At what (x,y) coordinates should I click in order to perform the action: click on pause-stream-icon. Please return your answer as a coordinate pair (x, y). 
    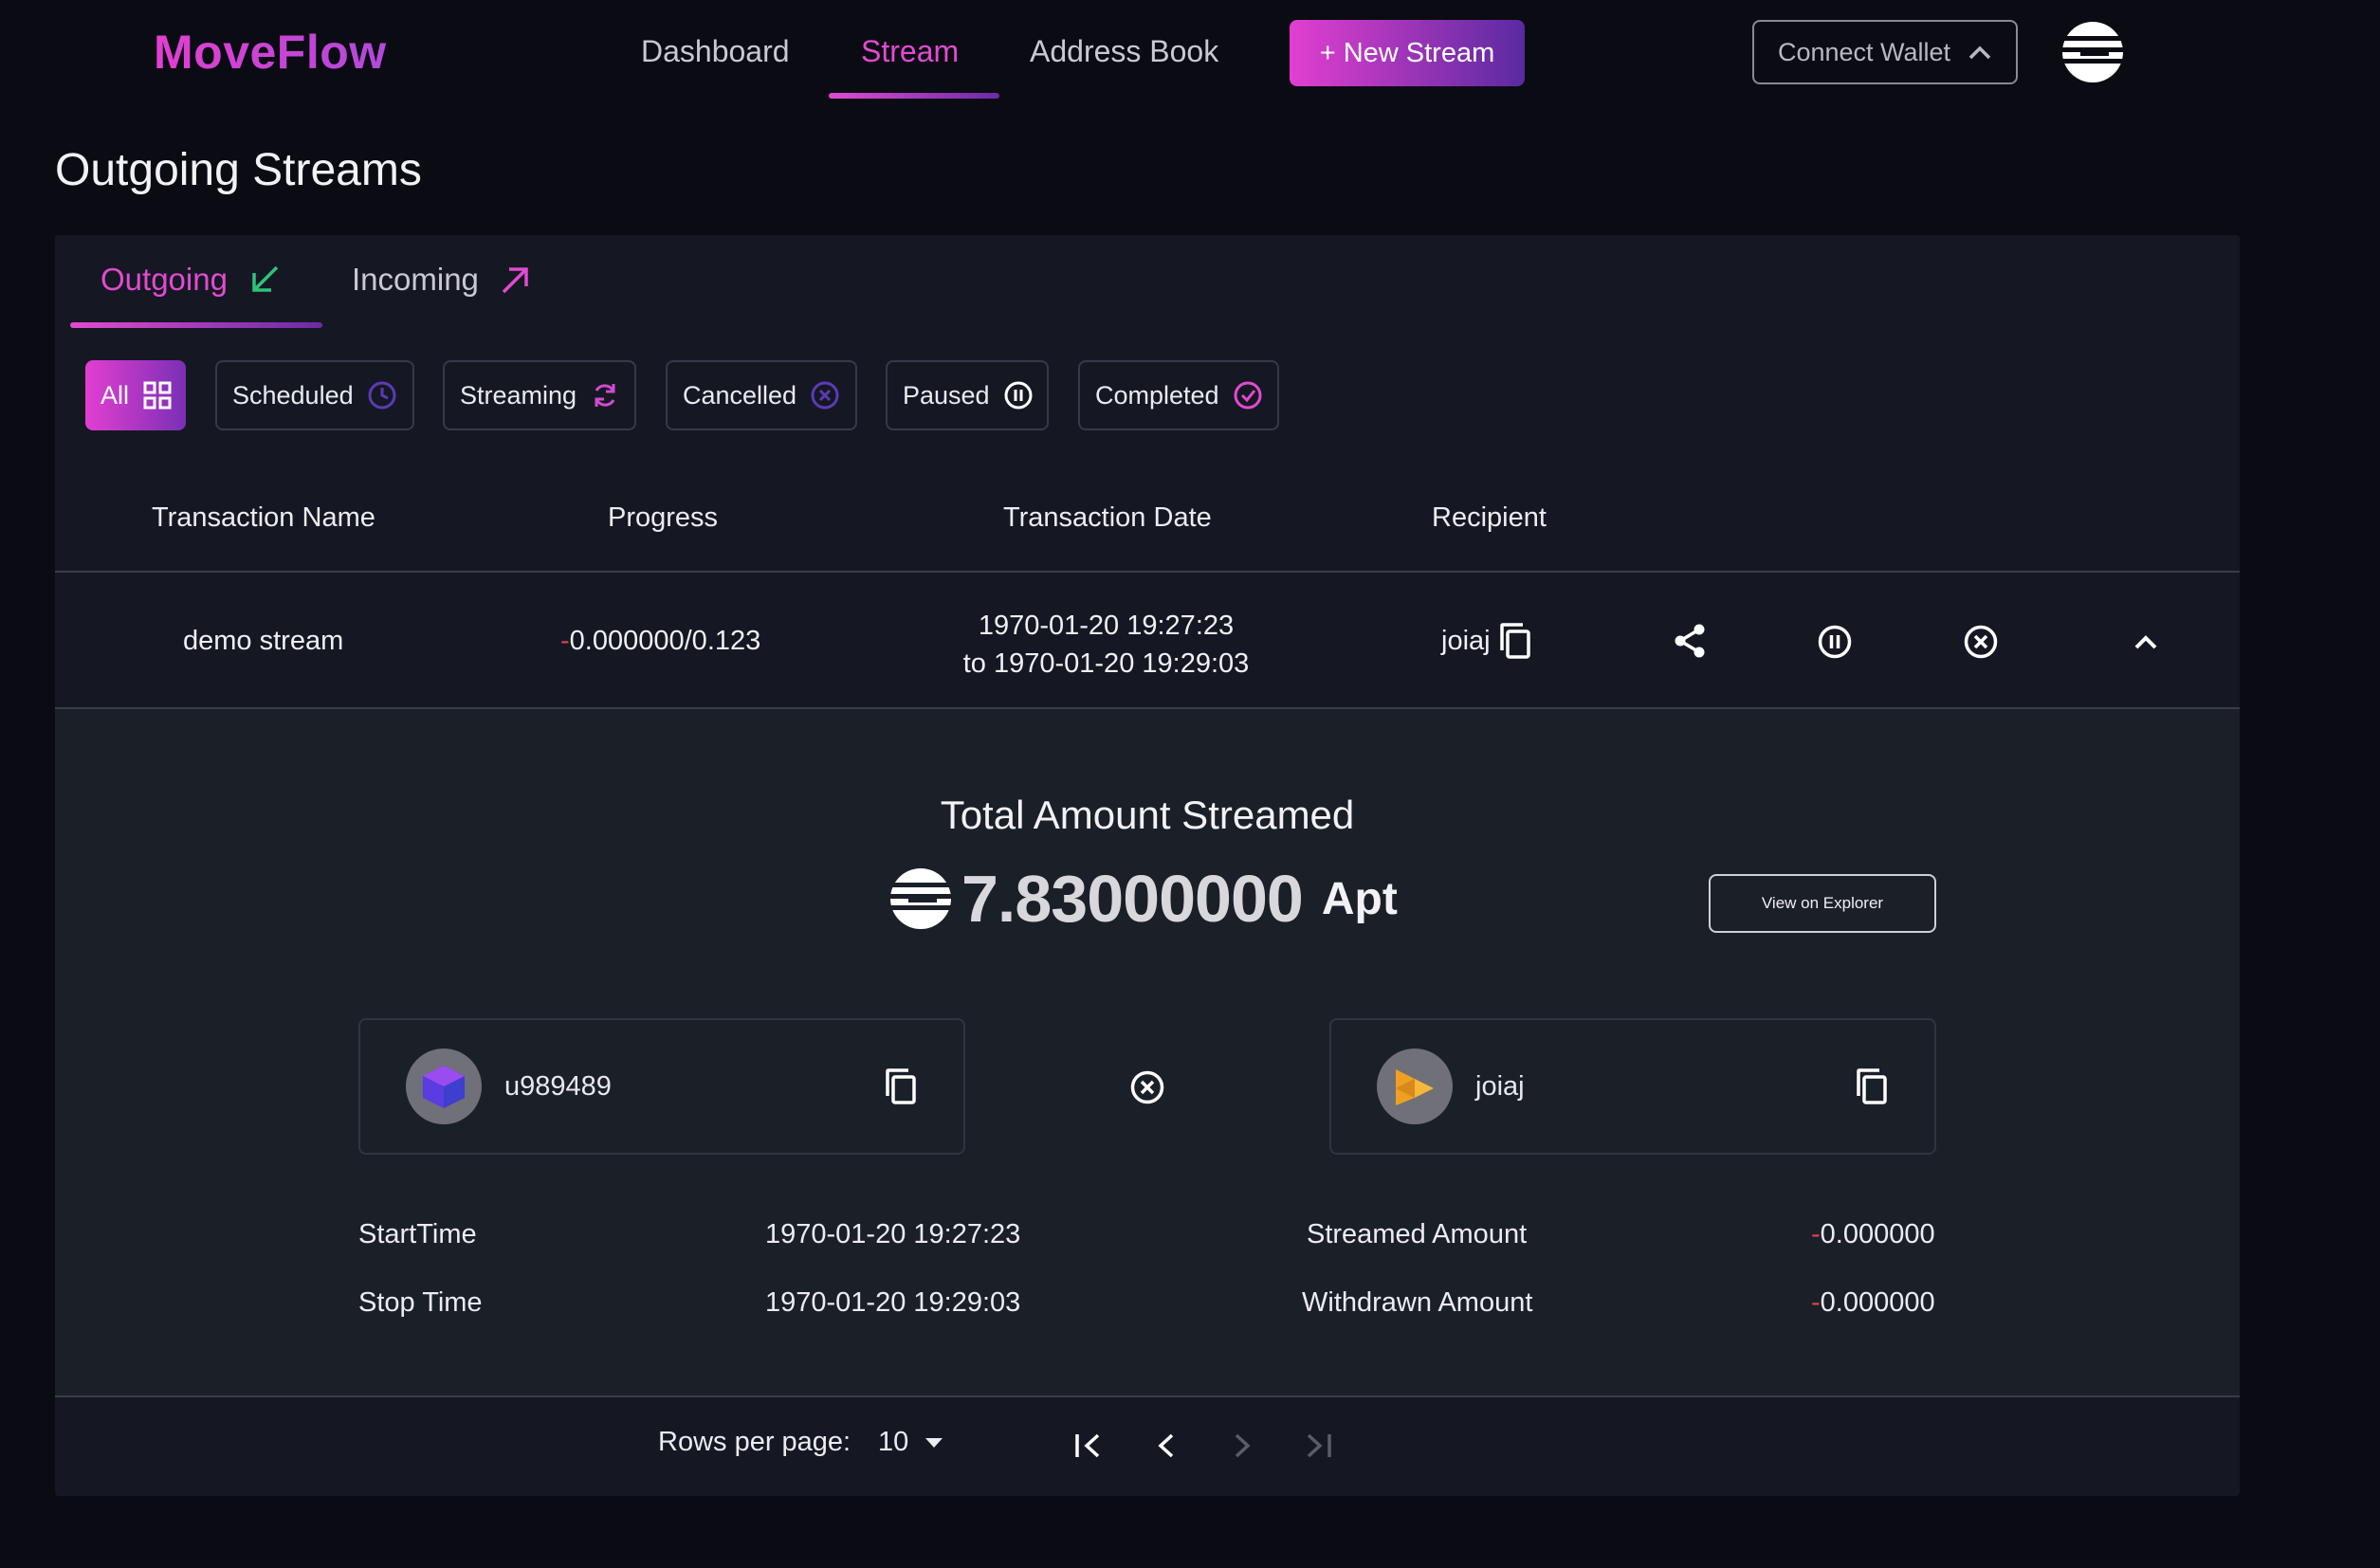
    Looking at the image, I should click on (1835, 642).